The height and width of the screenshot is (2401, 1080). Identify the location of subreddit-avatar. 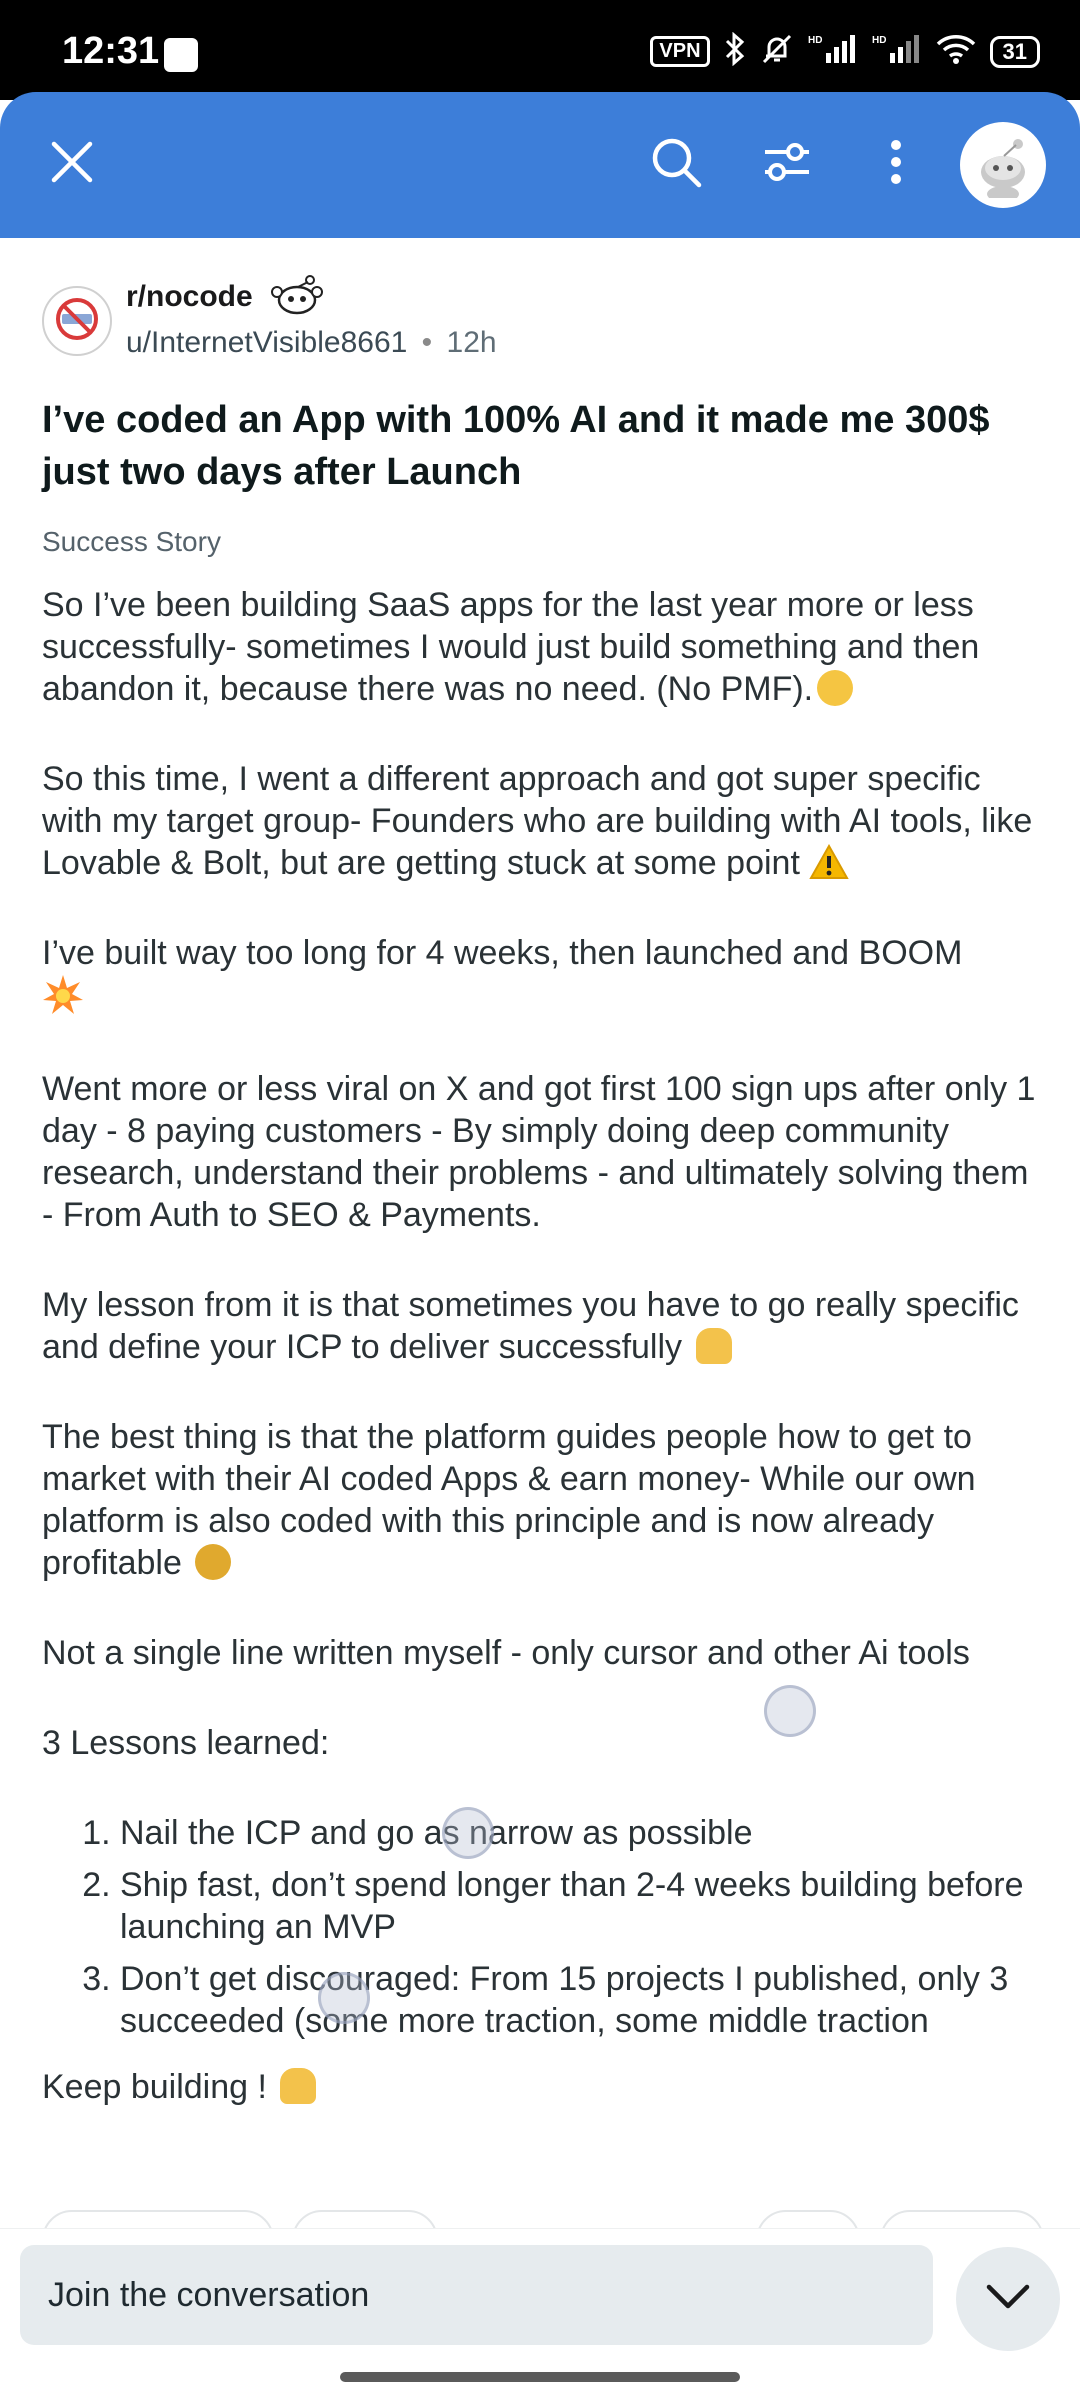
(77, 321).